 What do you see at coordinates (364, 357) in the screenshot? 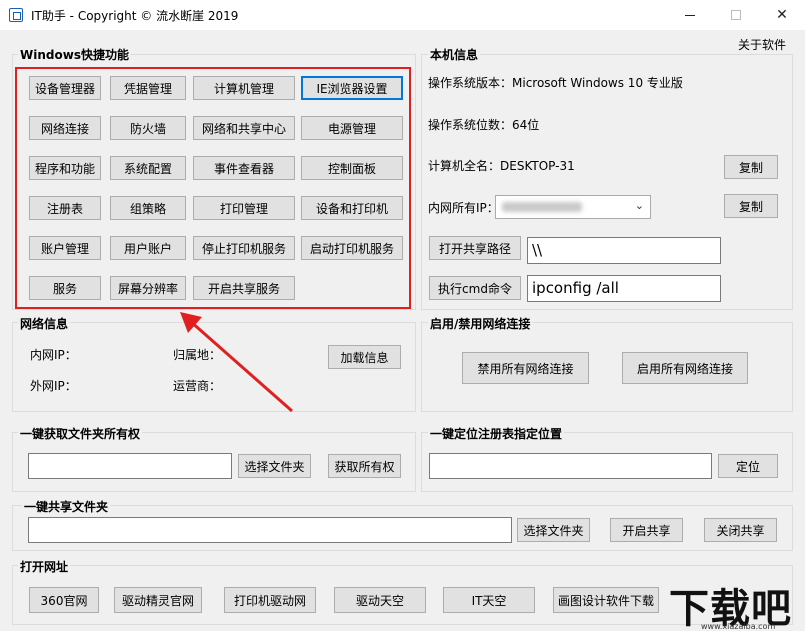
I see `load-info-button: 加载信息` at bounding box center [364, 357].